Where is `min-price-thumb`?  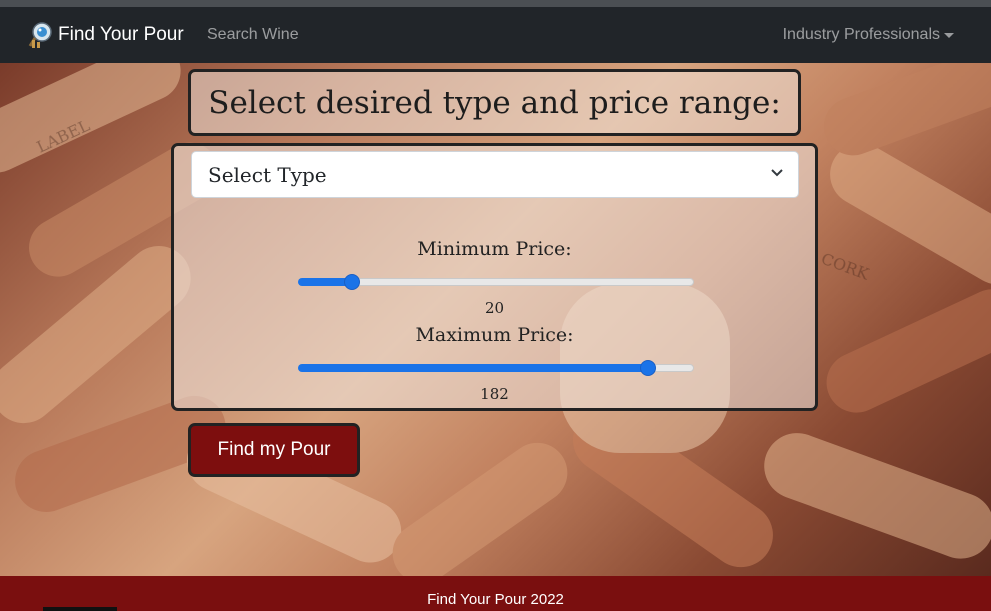
min-price-thumb is located at coordinates (351, 282).